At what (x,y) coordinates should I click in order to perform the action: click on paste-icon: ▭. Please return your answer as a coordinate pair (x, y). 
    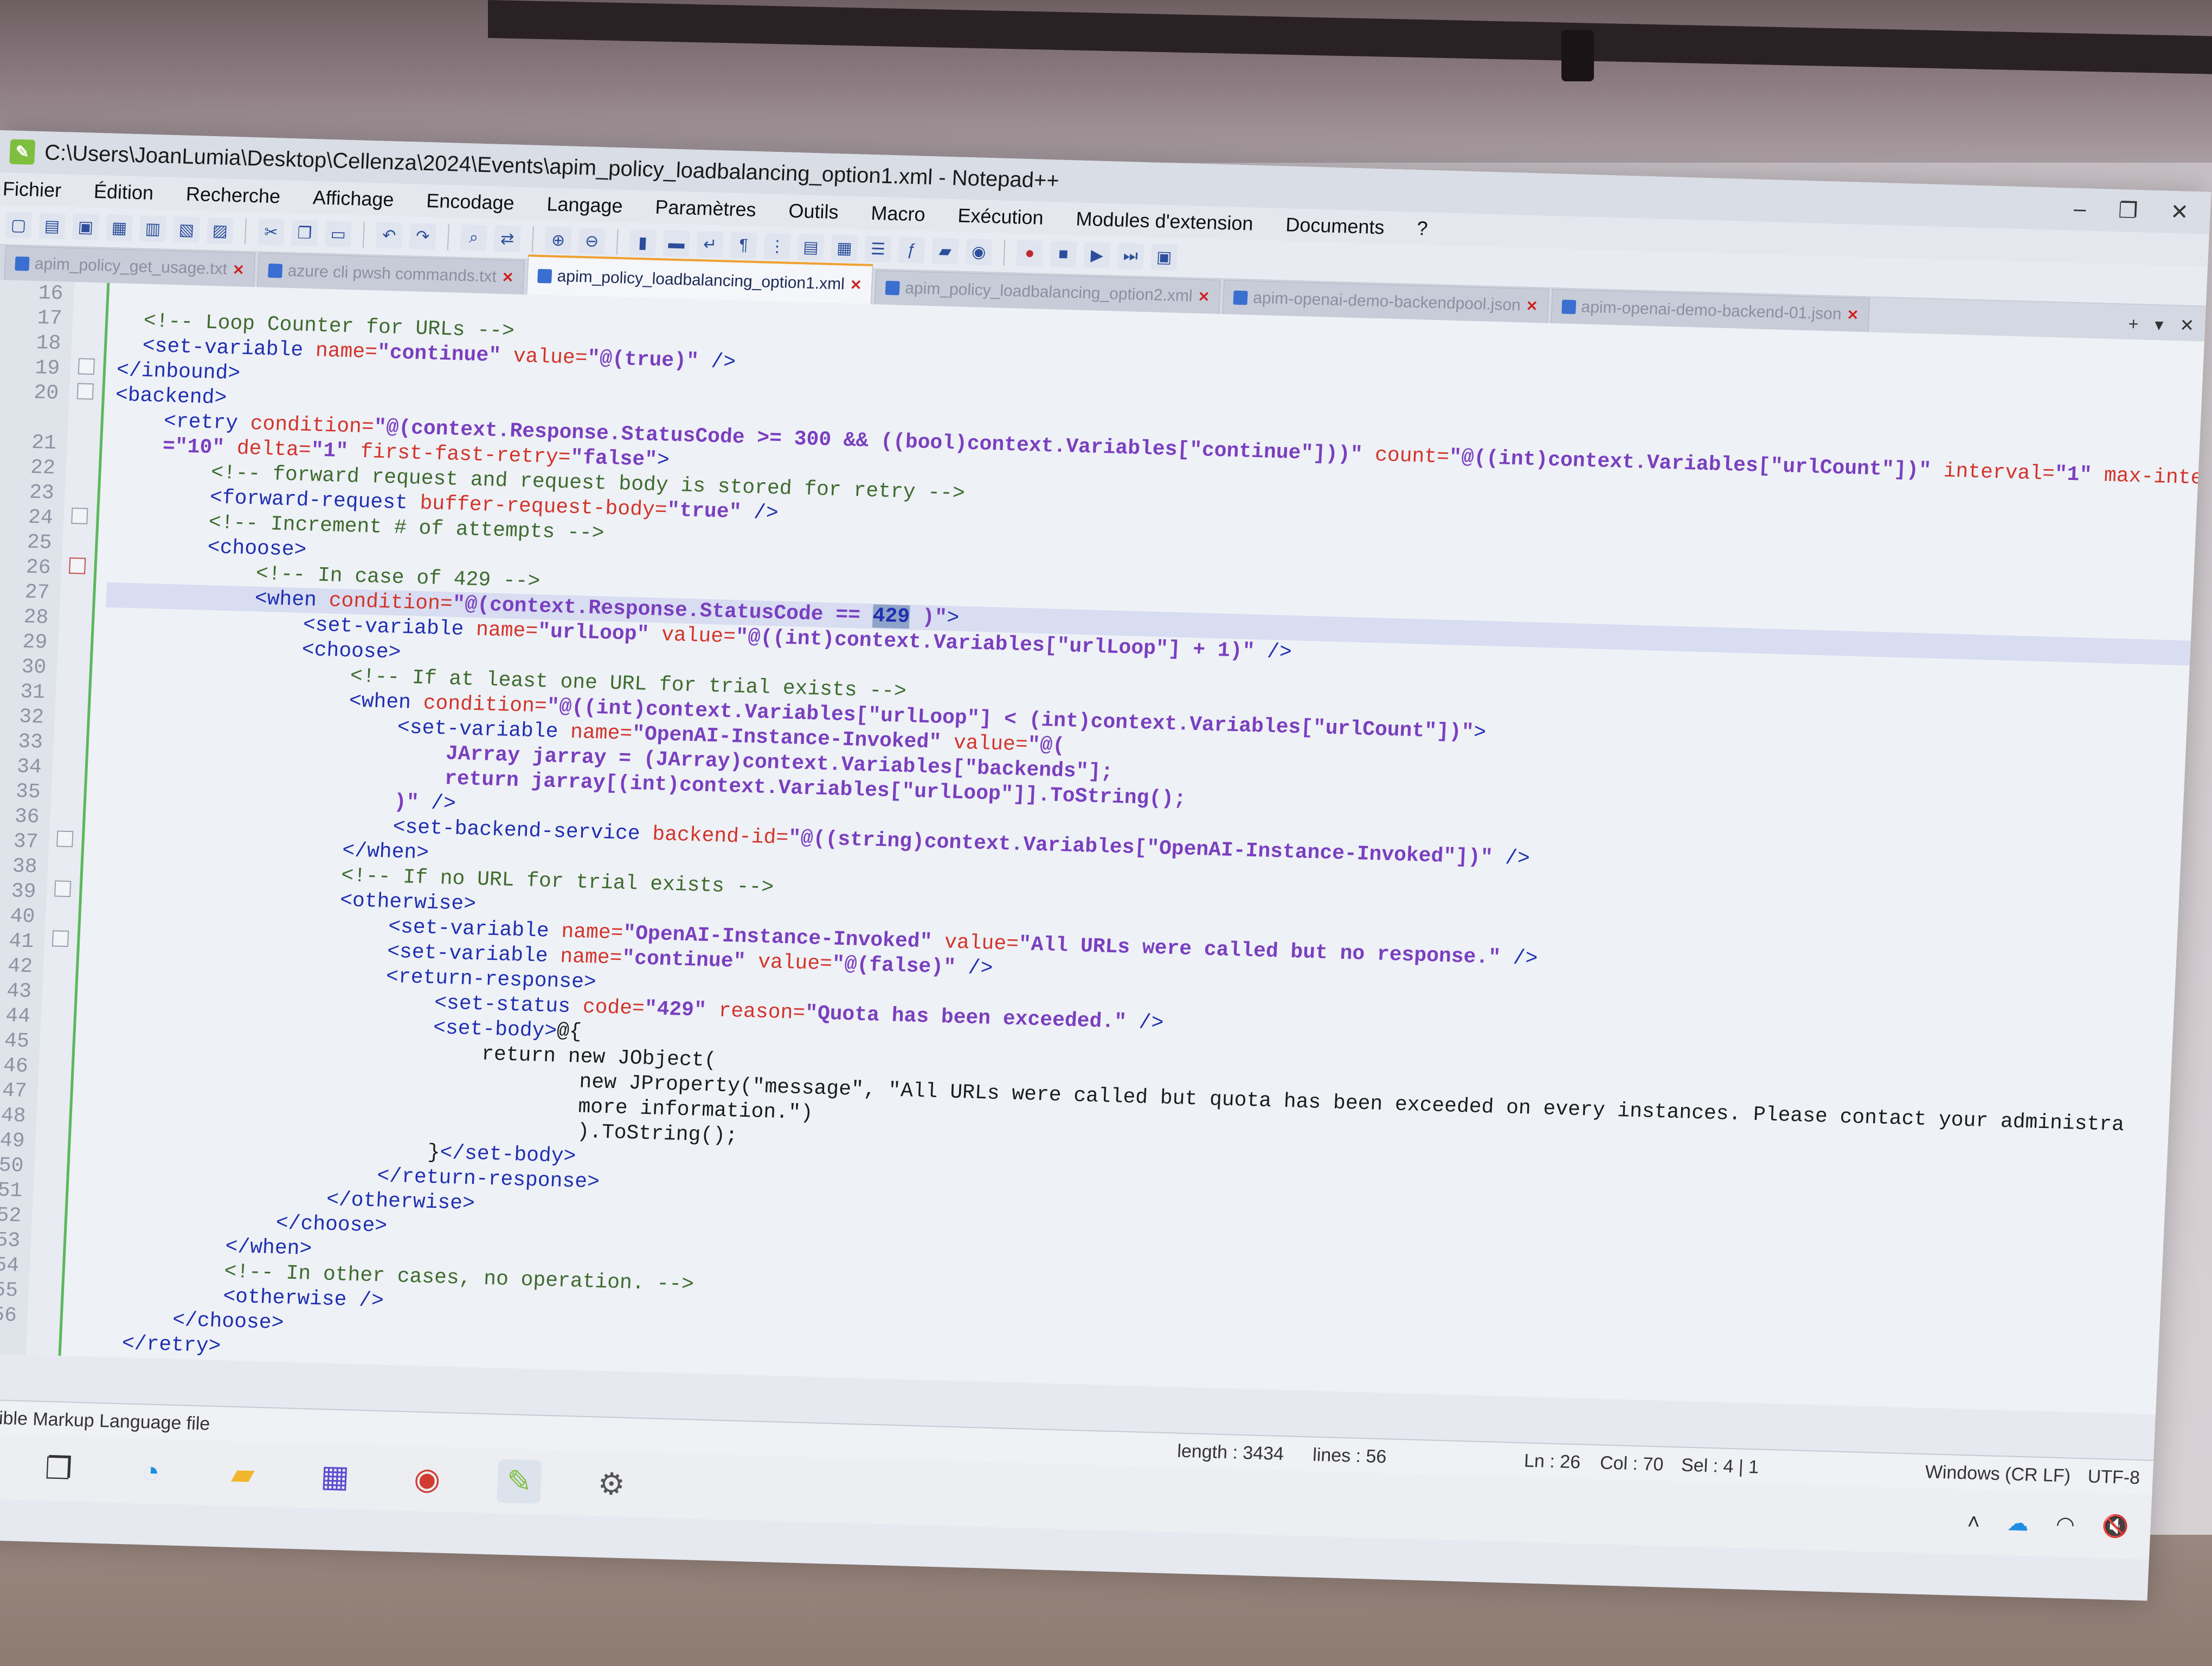
    Looking at the image, I should click on (338, 234).